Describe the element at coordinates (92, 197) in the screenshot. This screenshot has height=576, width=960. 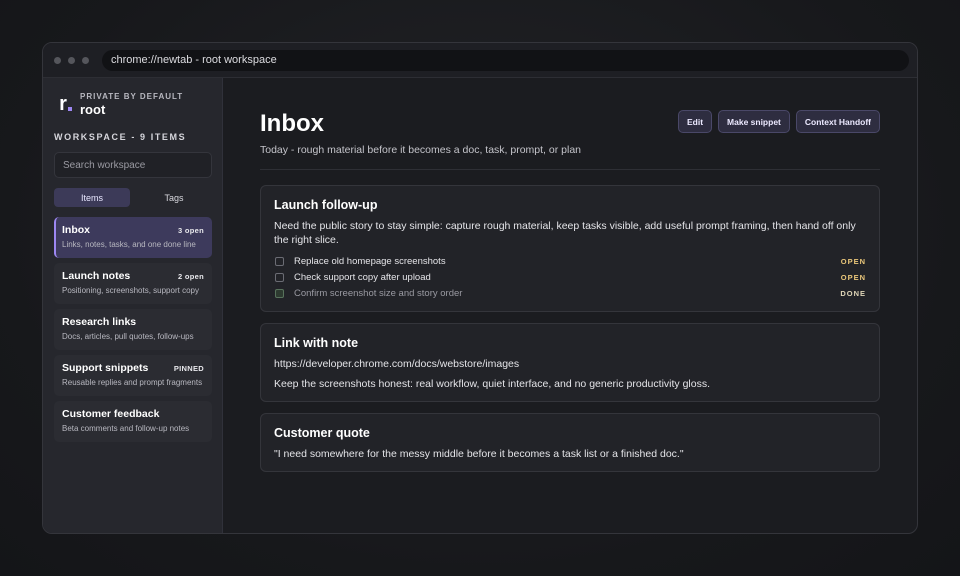
I see `tab-items: Items` at that location.